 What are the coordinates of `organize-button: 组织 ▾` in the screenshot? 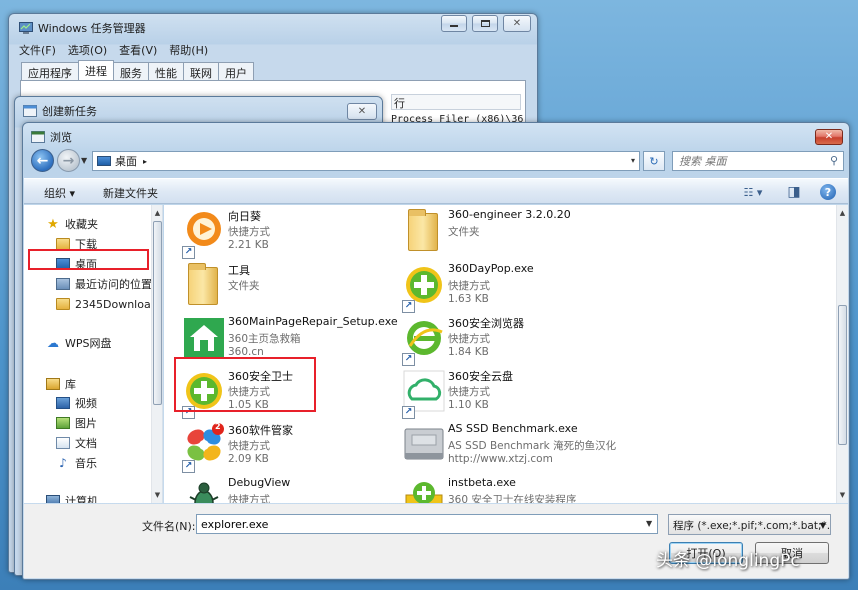 It's located at (59, 193).